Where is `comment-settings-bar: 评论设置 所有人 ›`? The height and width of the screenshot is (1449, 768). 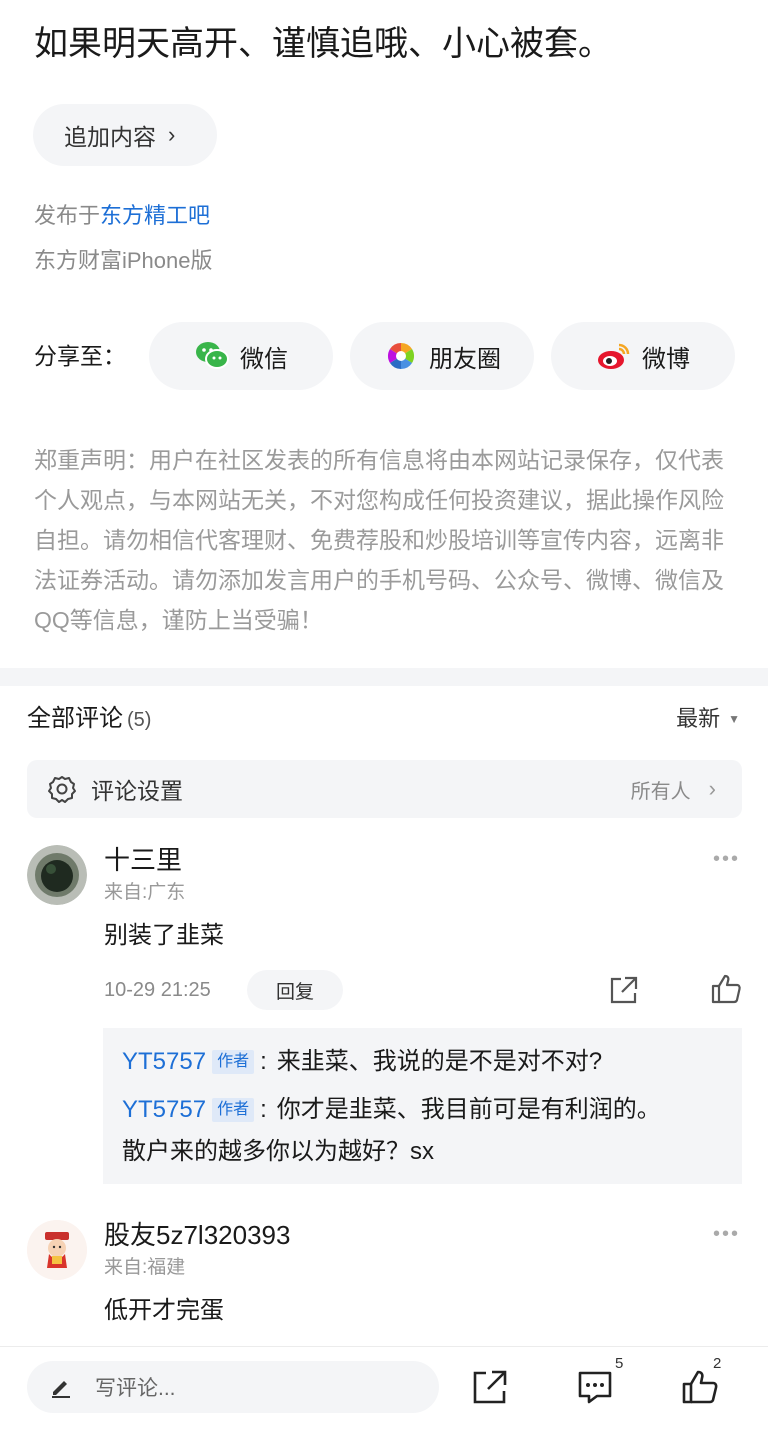 comment-settings-bar: 评论设置 所有人 › is located at coordinates (384, 789).